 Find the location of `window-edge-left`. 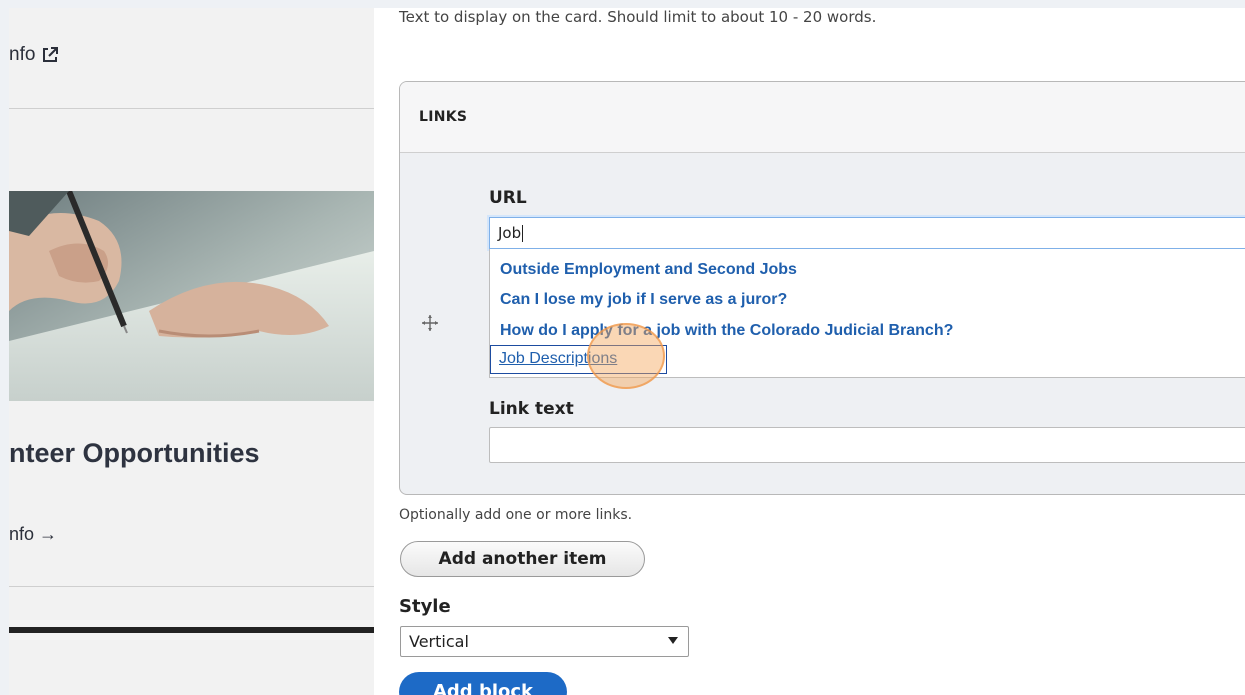

window-edge-left is located at coordinates (4, 347).